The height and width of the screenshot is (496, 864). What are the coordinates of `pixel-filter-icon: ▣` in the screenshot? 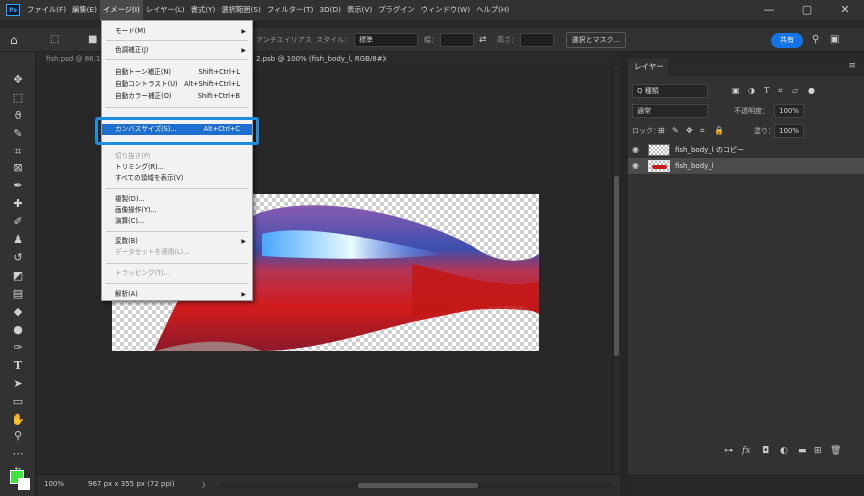 It's located at (736, 91).